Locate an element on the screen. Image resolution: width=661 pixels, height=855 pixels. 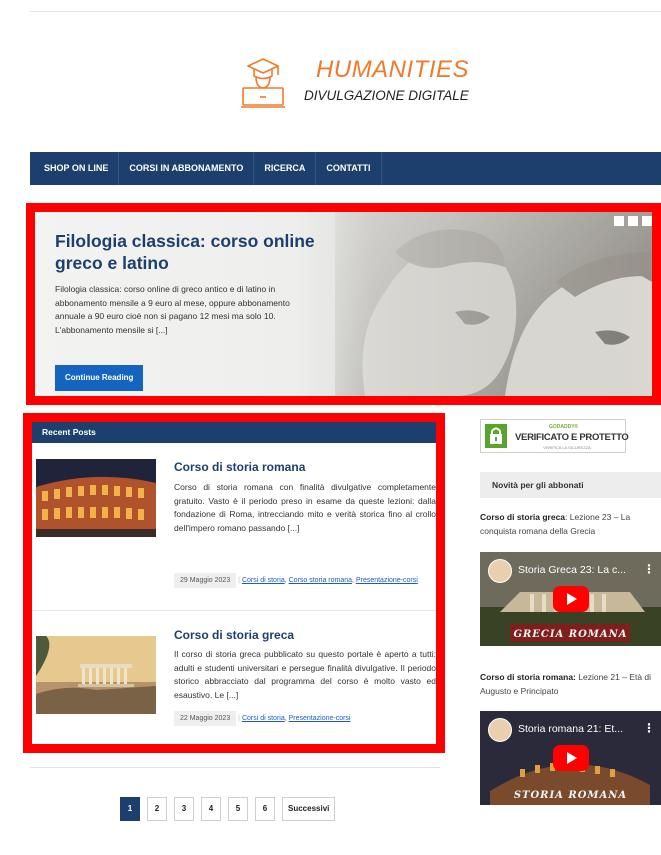
site-logo: HUMANITIES DIVULGAZIONE DIGITALE is located at coordinates (370, 82).